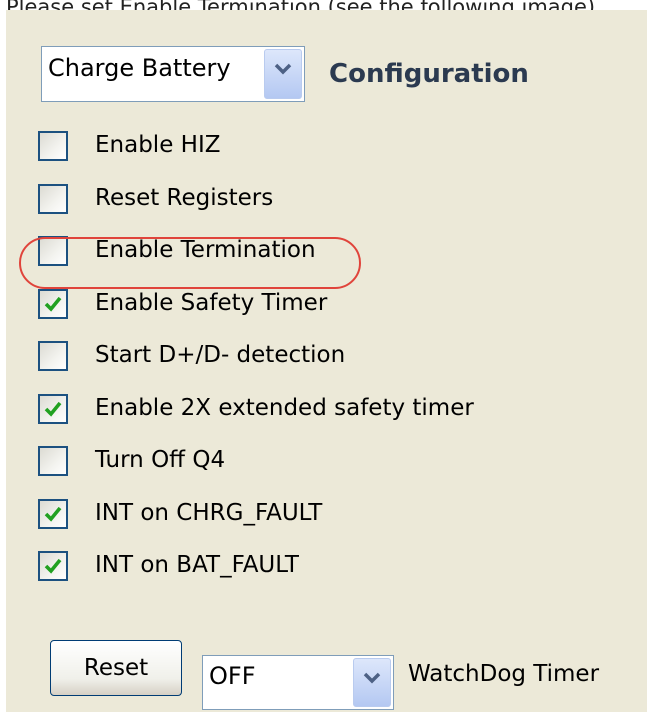 This screenshot has width=647, height=712. I want to click on highlight-annotation, so click(190, 263).